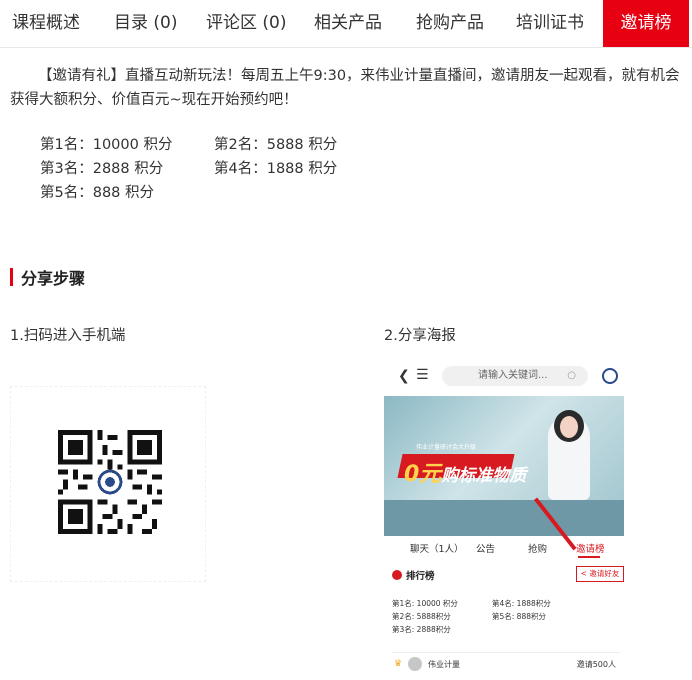 This screenshot has width=692, height=680. Describe the element at coordinates (596, 664) in the screenshot. I see `phone-user-invite-count: 邀请500人` at that location.